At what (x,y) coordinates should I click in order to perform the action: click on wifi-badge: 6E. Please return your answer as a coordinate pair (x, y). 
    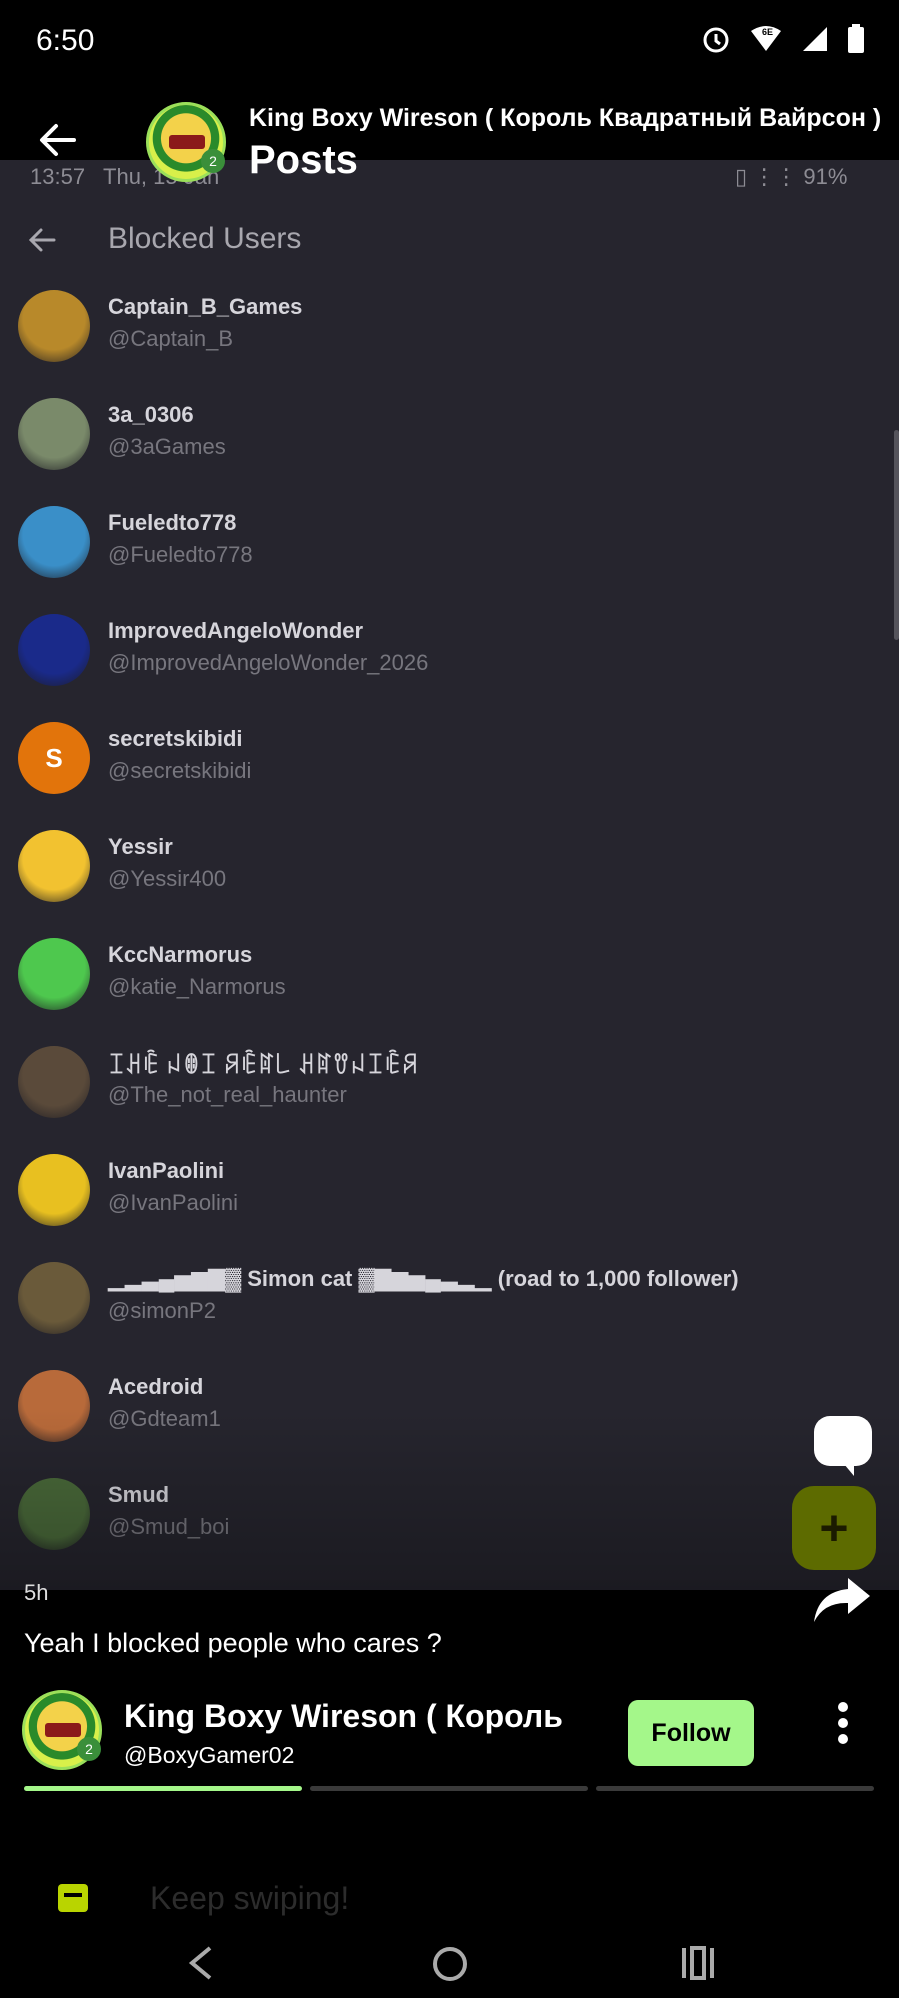
    Looking at the image, I should click on (768, 32).